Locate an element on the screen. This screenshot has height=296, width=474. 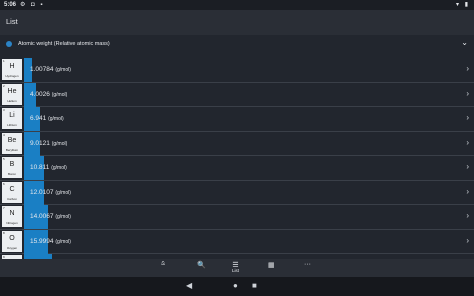
list-item: 5 B Boron 10.811 (g/mol) › is located at coordinates (237, 168).